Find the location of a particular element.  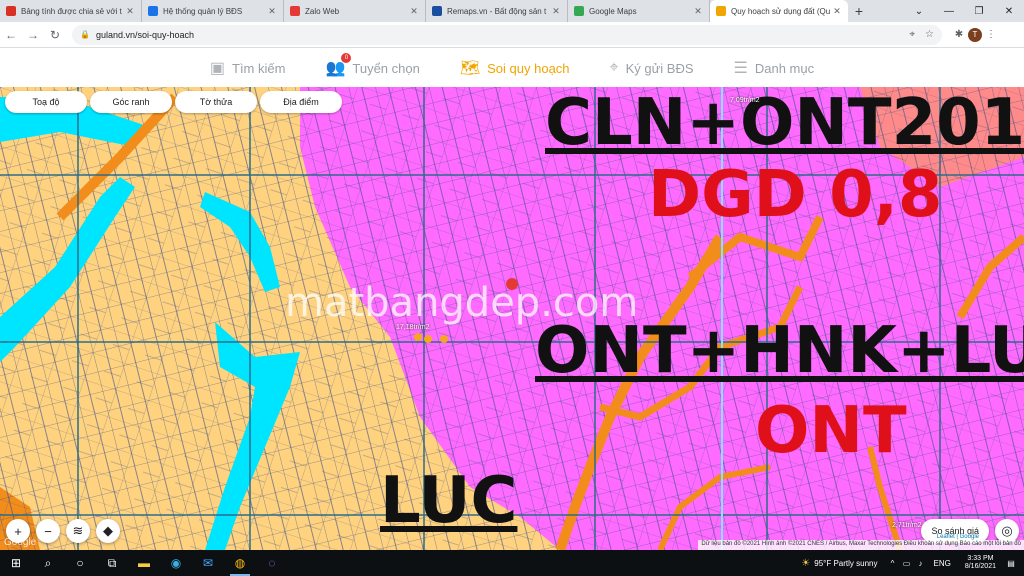

price-label: 2,71tr/m2 is located at coordinates (907, 525).